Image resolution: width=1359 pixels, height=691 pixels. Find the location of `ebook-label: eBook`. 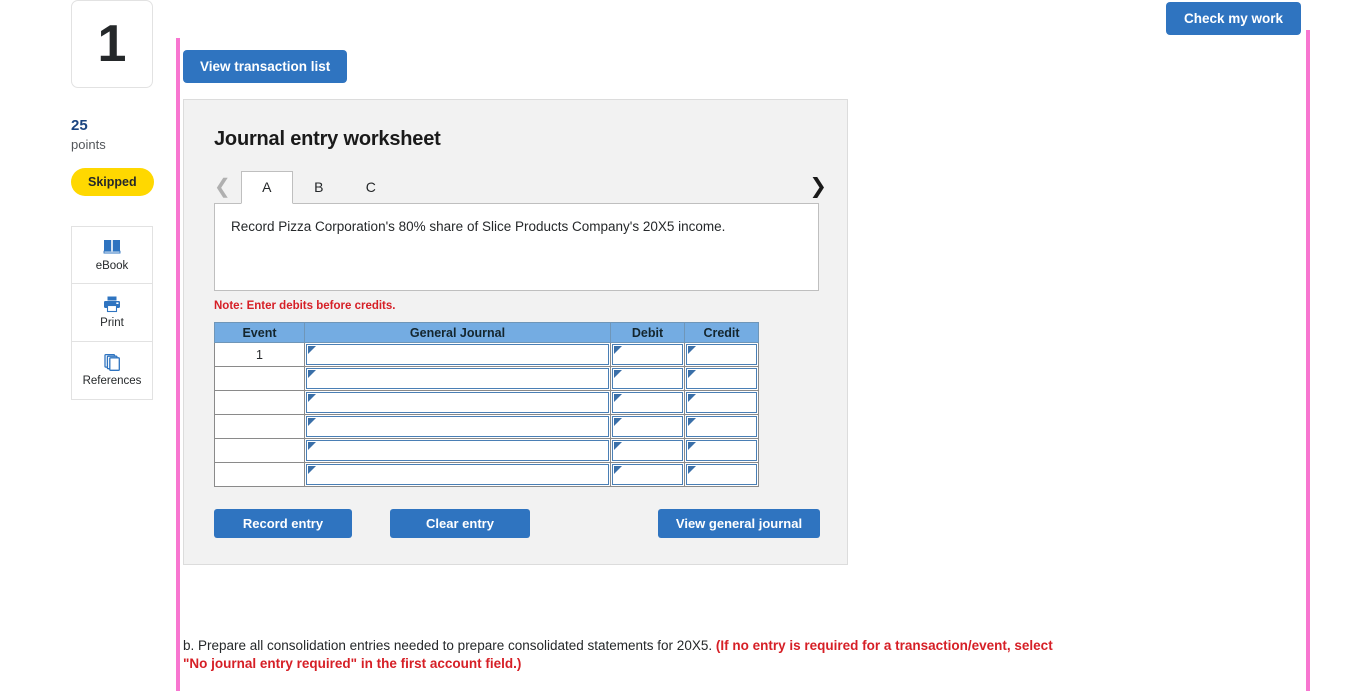

ebook-label: eBook is located at coordinates (112, 265).